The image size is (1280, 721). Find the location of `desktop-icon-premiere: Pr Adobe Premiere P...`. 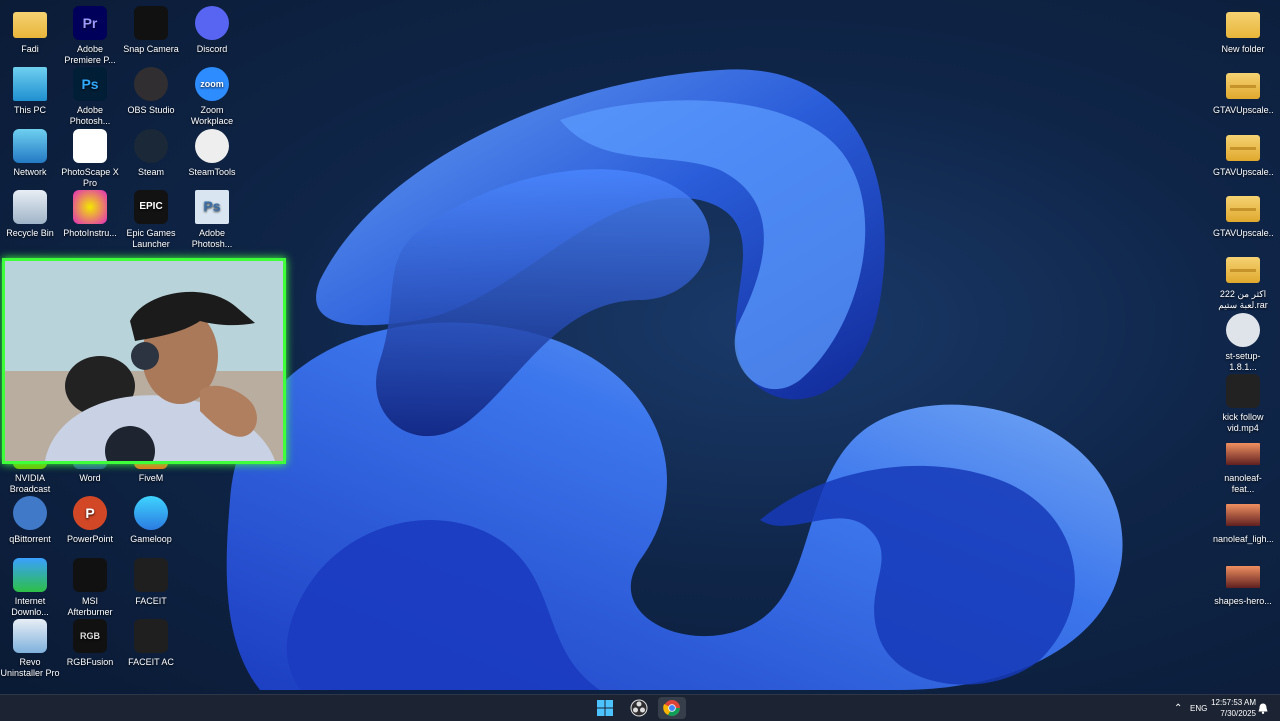

desktop-icon-premiere: Pr Adobe Premiere P... is located at coordinates (90, 36).